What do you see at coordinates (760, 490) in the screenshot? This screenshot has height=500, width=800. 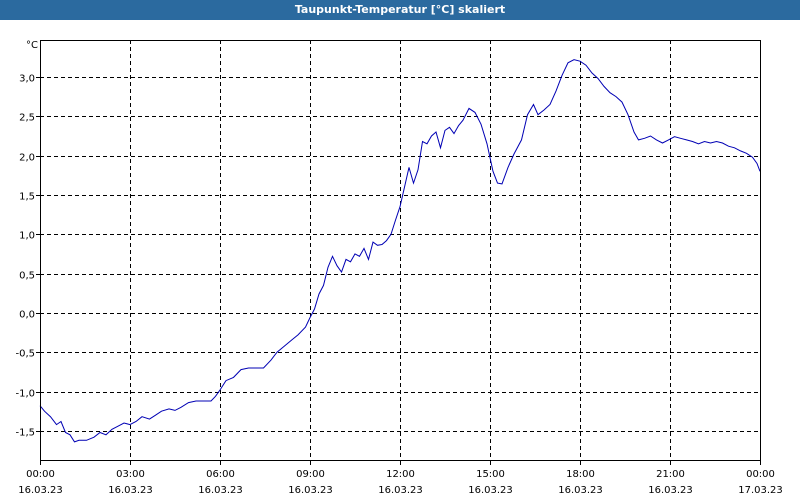 I see `x-tick-date-label: 17.03.23` at bounding box center [760, 490].